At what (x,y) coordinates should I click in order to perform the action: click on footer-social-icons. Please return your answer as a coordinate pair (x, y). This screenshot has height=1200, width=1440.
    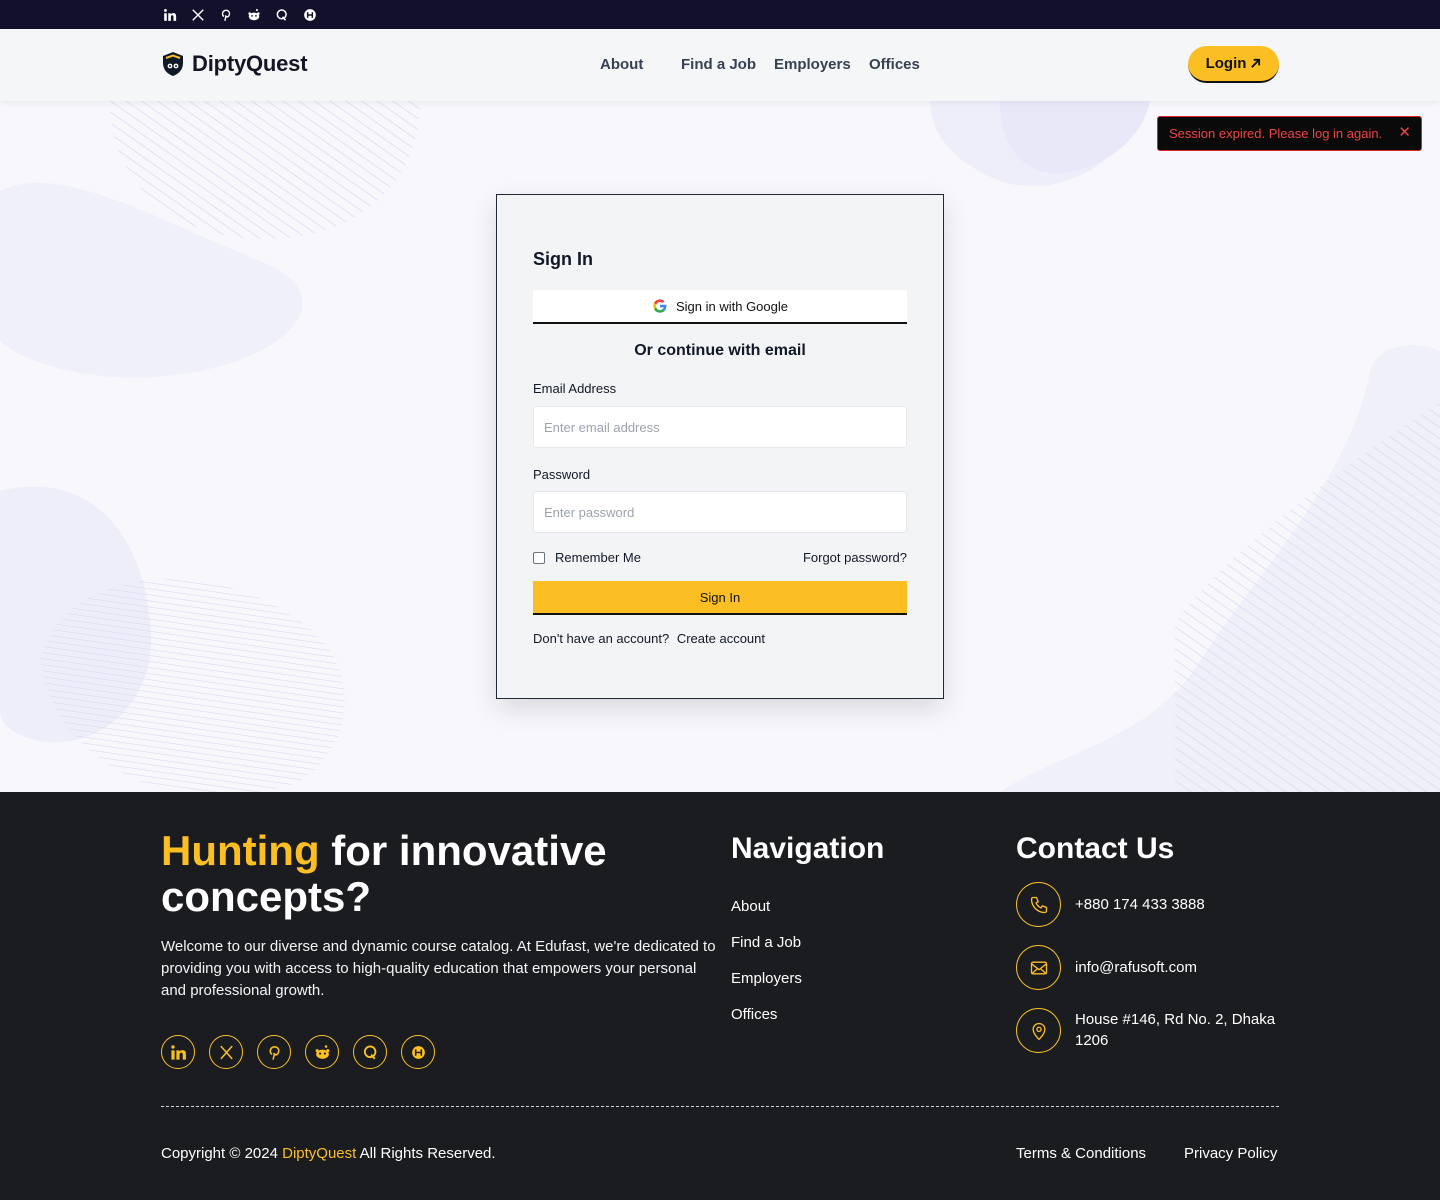
    Looking at the image, I should click on (298, 1052).